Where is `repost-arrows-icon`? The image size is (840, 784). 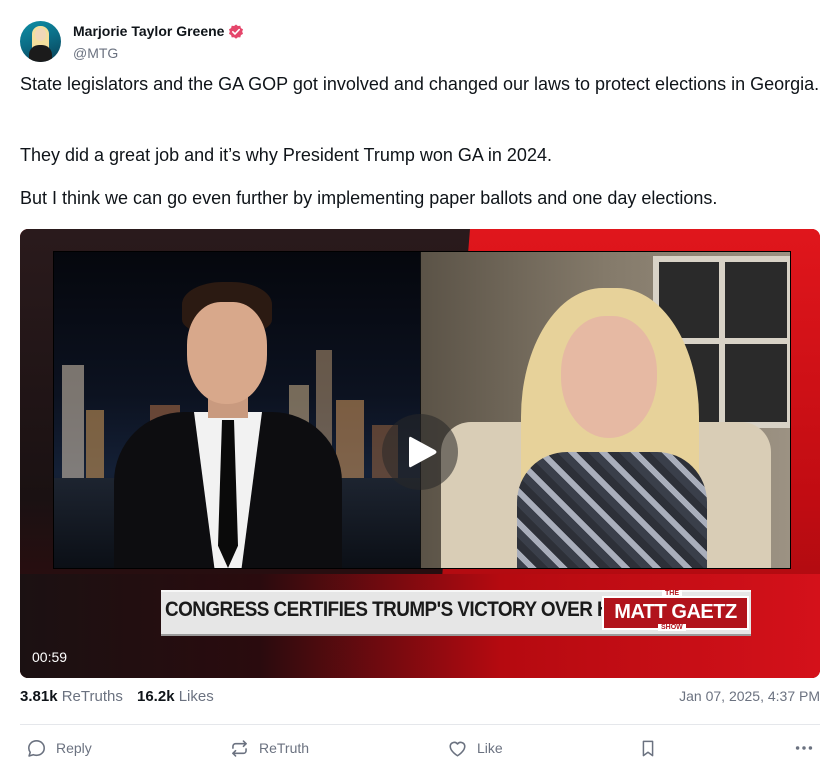 repost-arrows-icon is located at coordinates (239, 748).